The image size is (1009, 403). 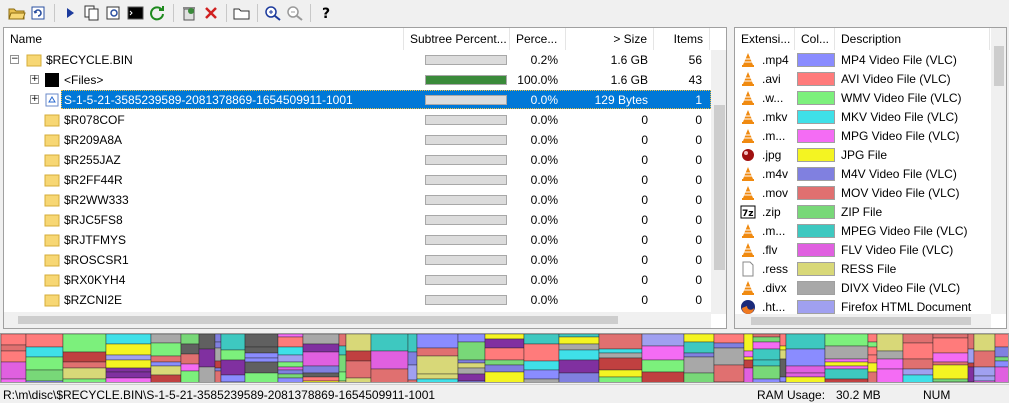 I want to click on zoom-out-icon, so click(x=295, y=13).